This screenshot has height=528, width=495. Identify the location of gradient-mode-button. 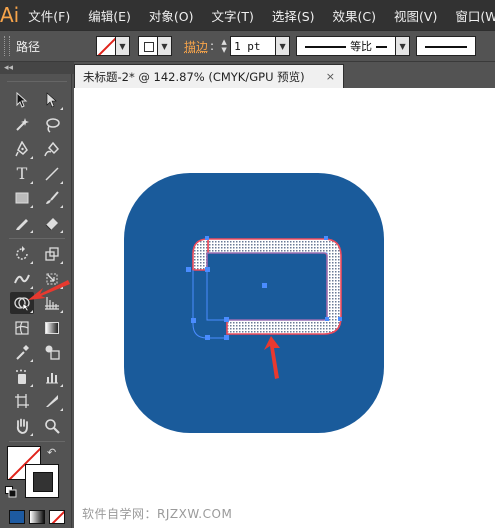
(37, 517).